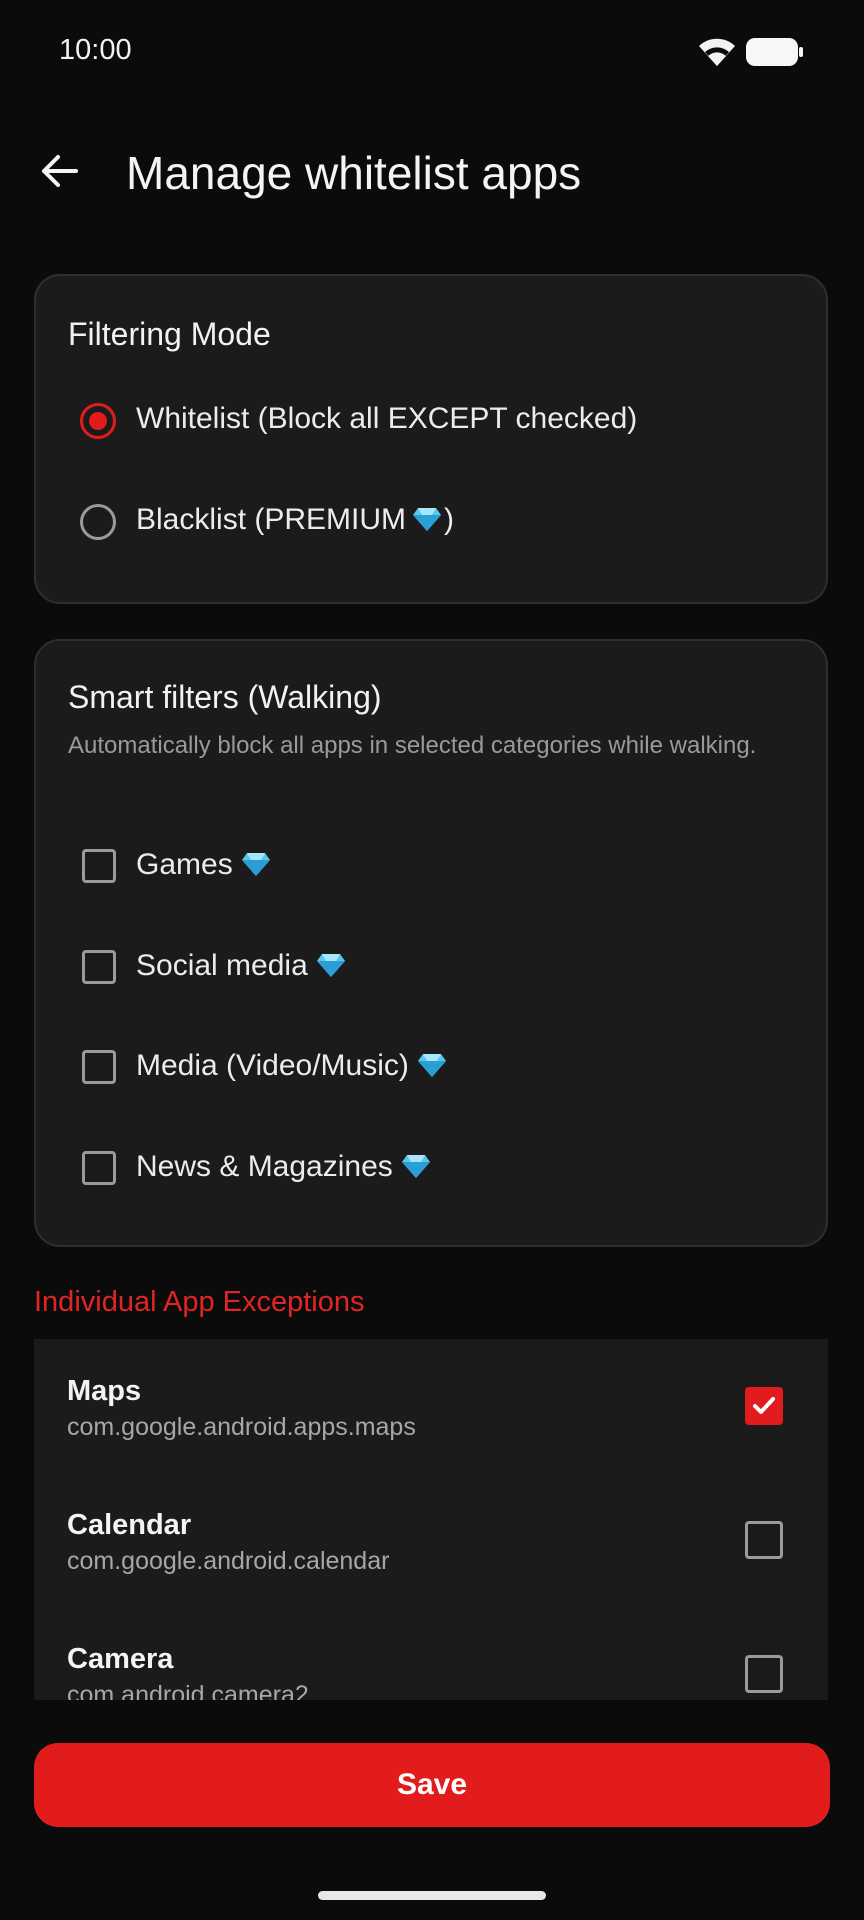  I want to click on filter-media: Media (Video/Music), so click(431, 1071).